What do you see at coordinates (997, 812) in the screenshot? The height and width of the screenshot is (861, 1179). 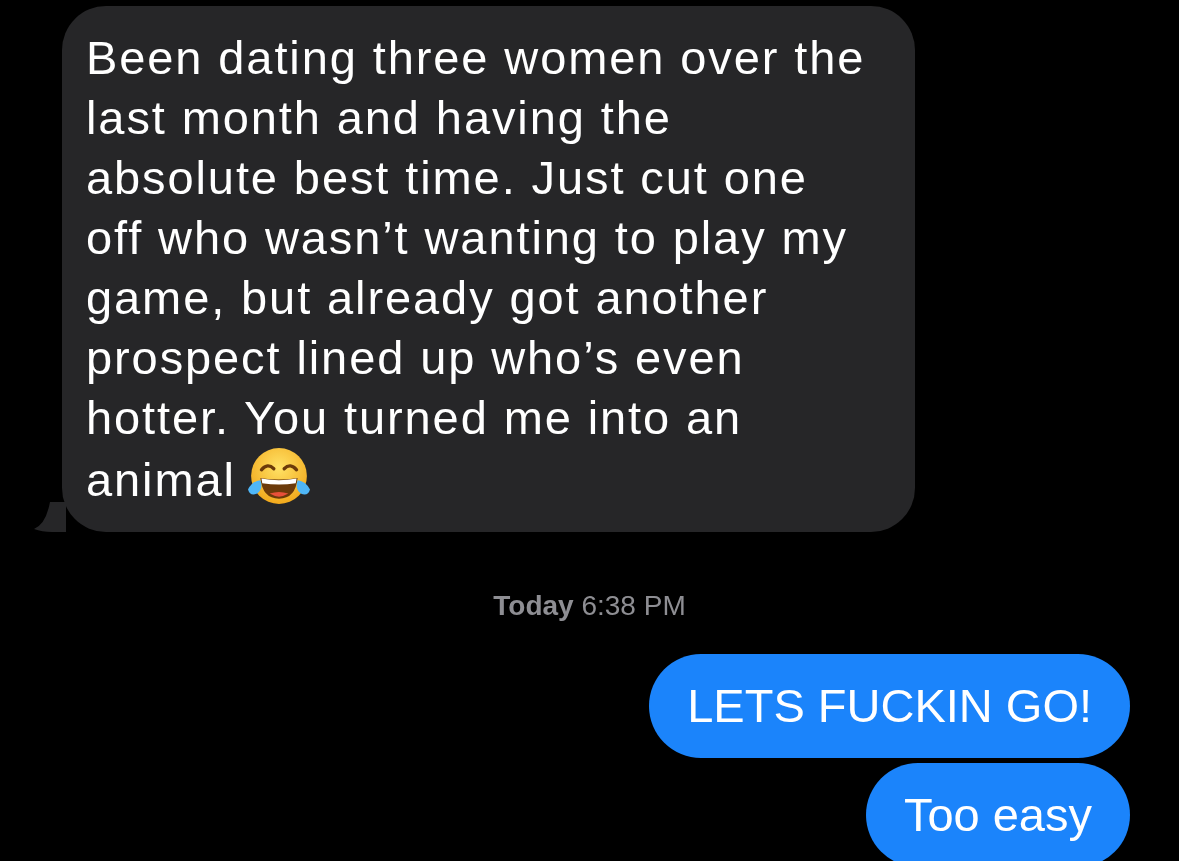 I see `sent-message-bubble: Too easy` at bounding box center [997, 812].